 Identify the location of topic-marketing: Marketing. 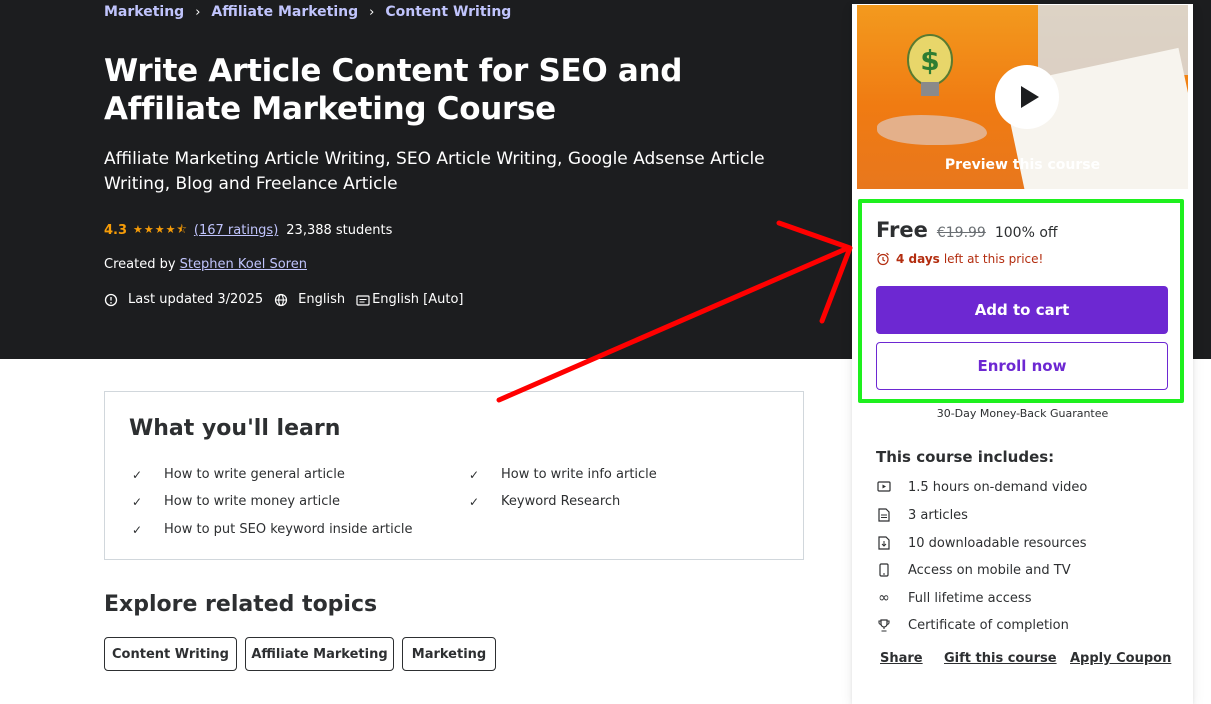
(449, 654).